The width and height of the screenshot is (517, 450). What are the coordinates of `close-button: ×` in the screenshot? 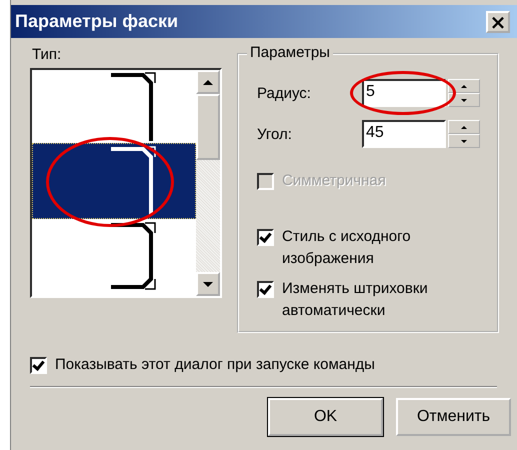 It's located at (498, 21).